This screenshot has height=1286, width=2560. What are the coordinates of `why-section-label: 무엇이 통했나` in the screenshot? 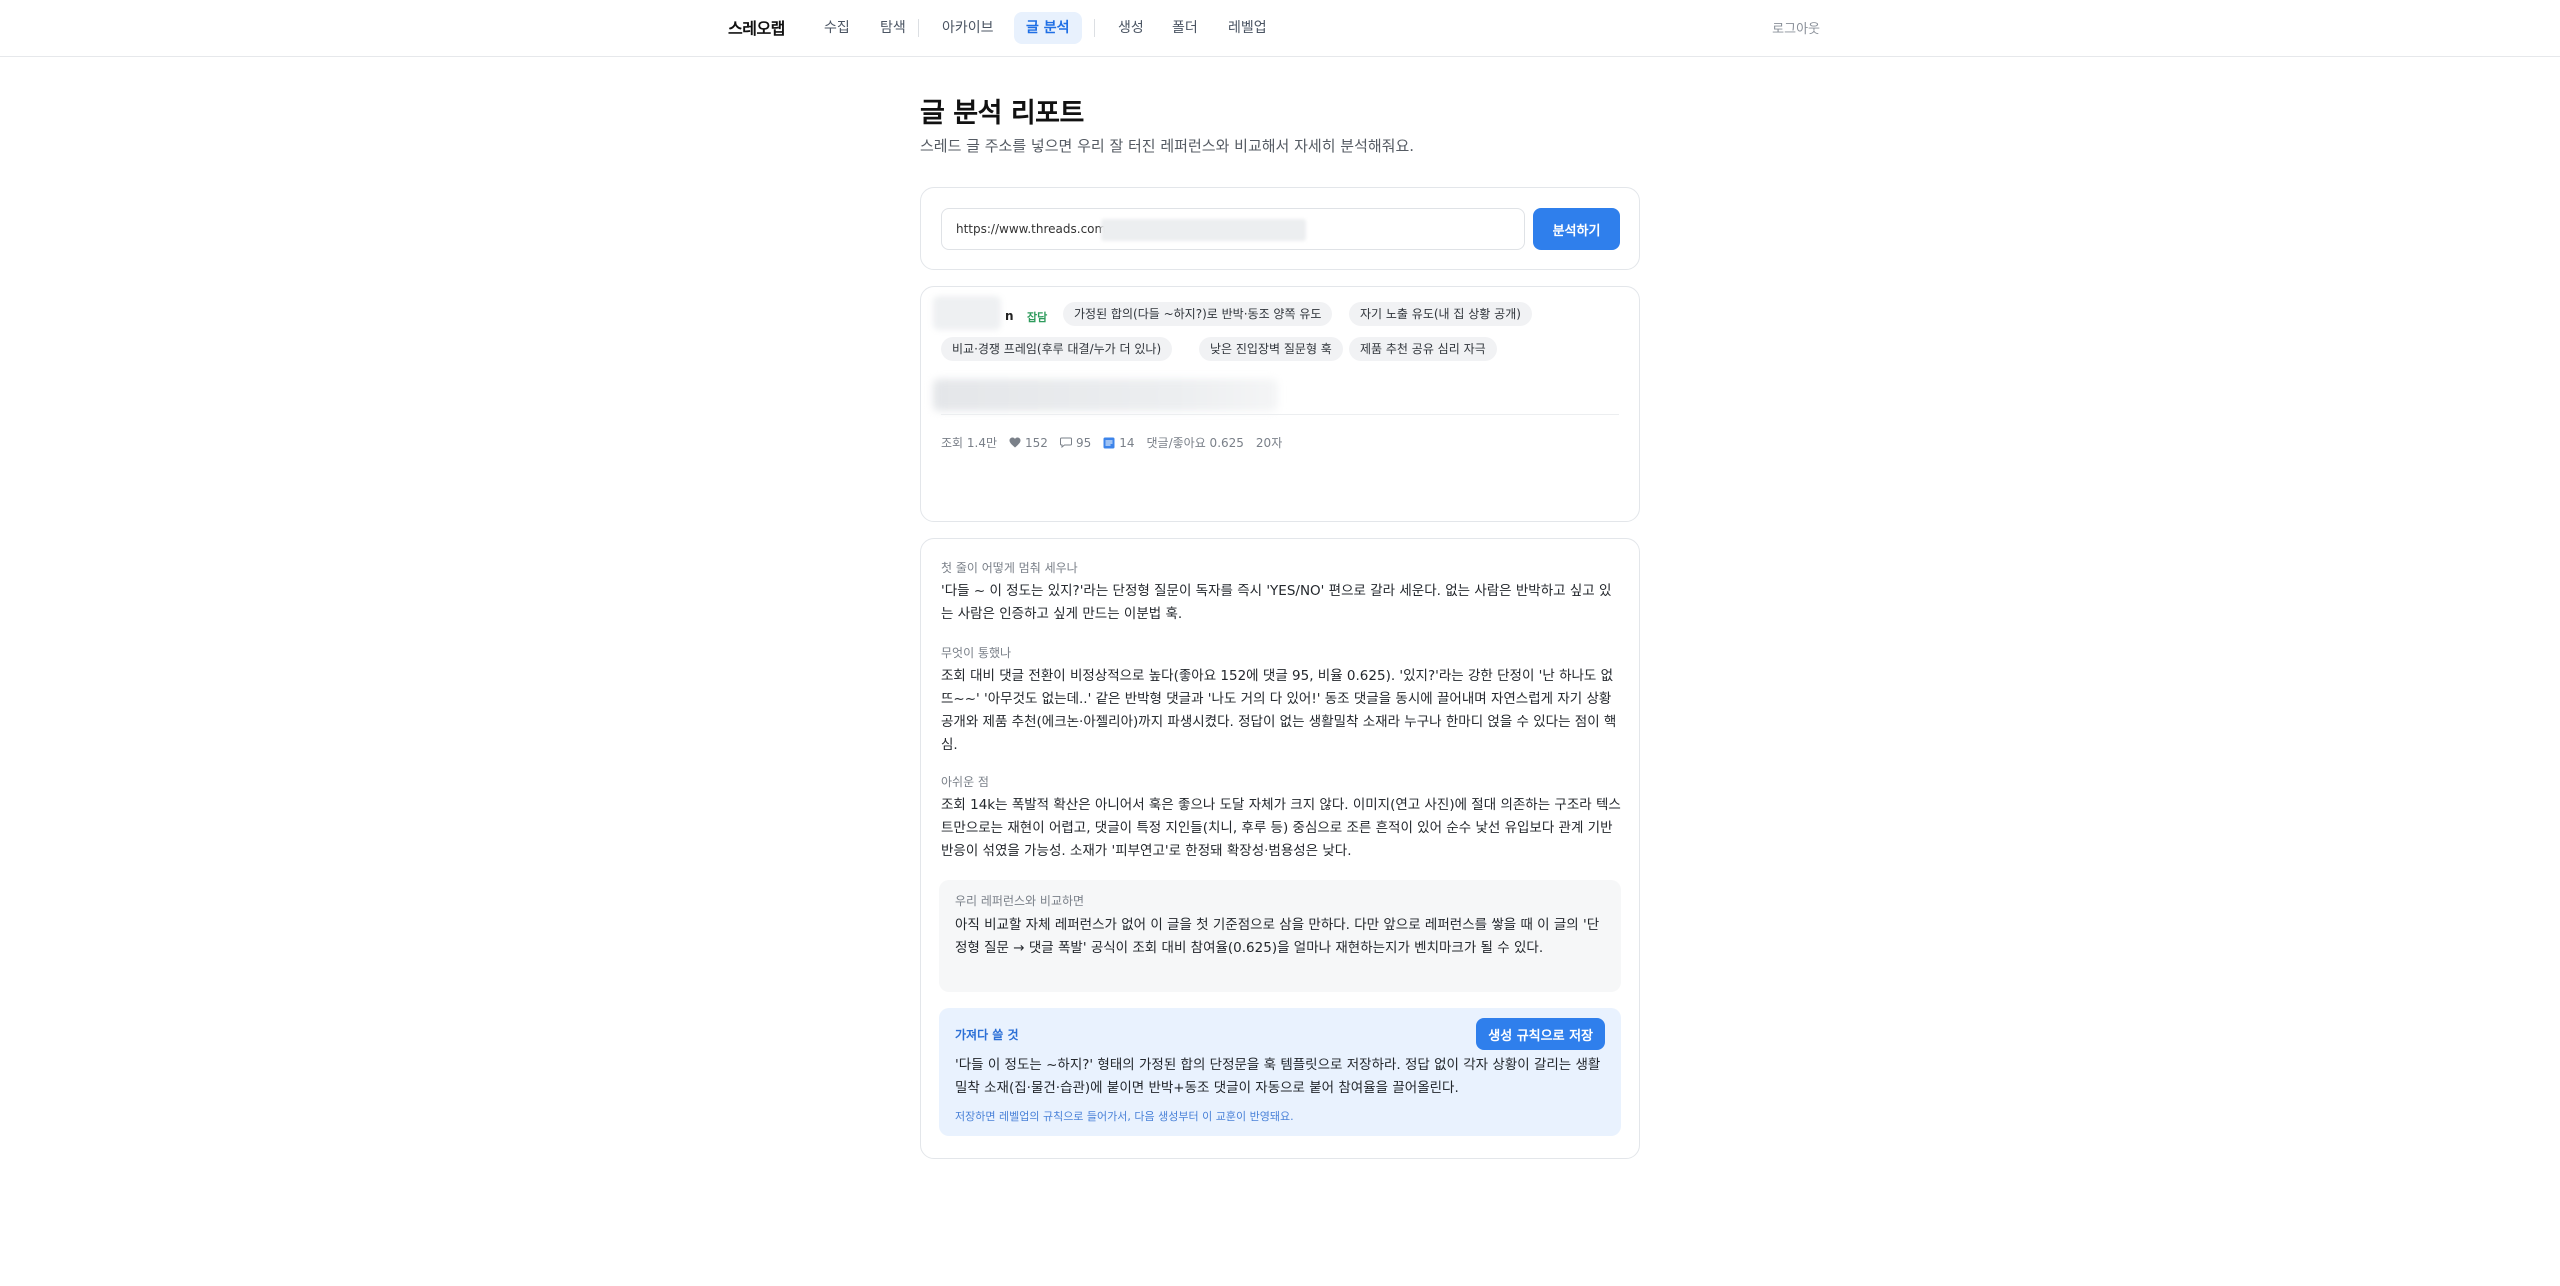 It's located at (976, 653).